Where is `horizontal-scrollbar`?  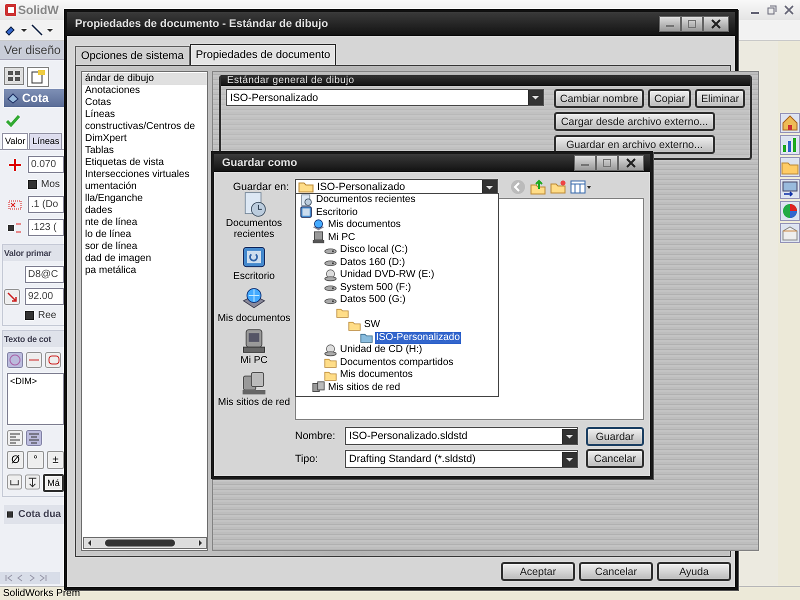 horizontal-scrollbar is located at coordinates (145, 543).